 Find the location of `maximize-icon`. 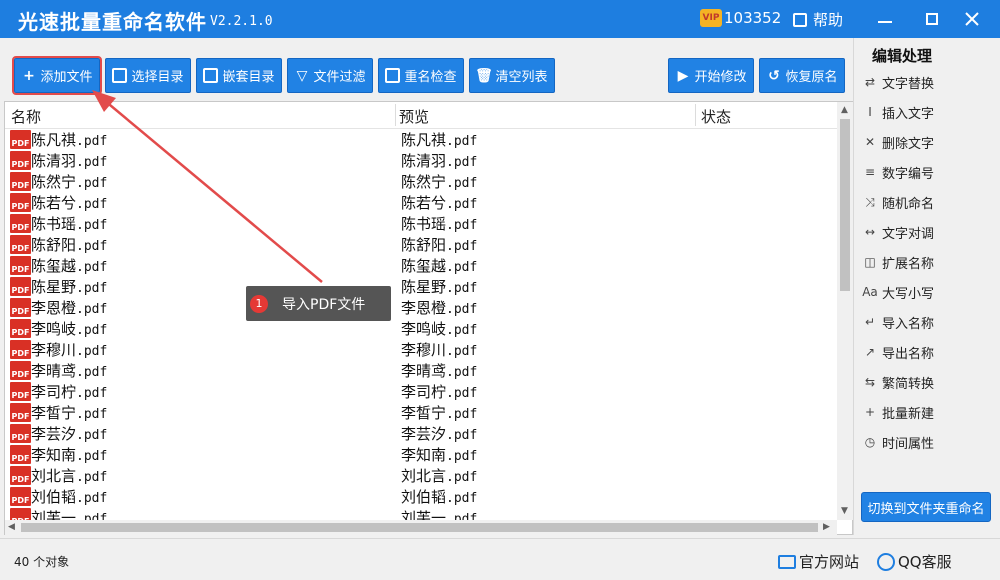

maximize-icon is located at coordinates (932, 19).